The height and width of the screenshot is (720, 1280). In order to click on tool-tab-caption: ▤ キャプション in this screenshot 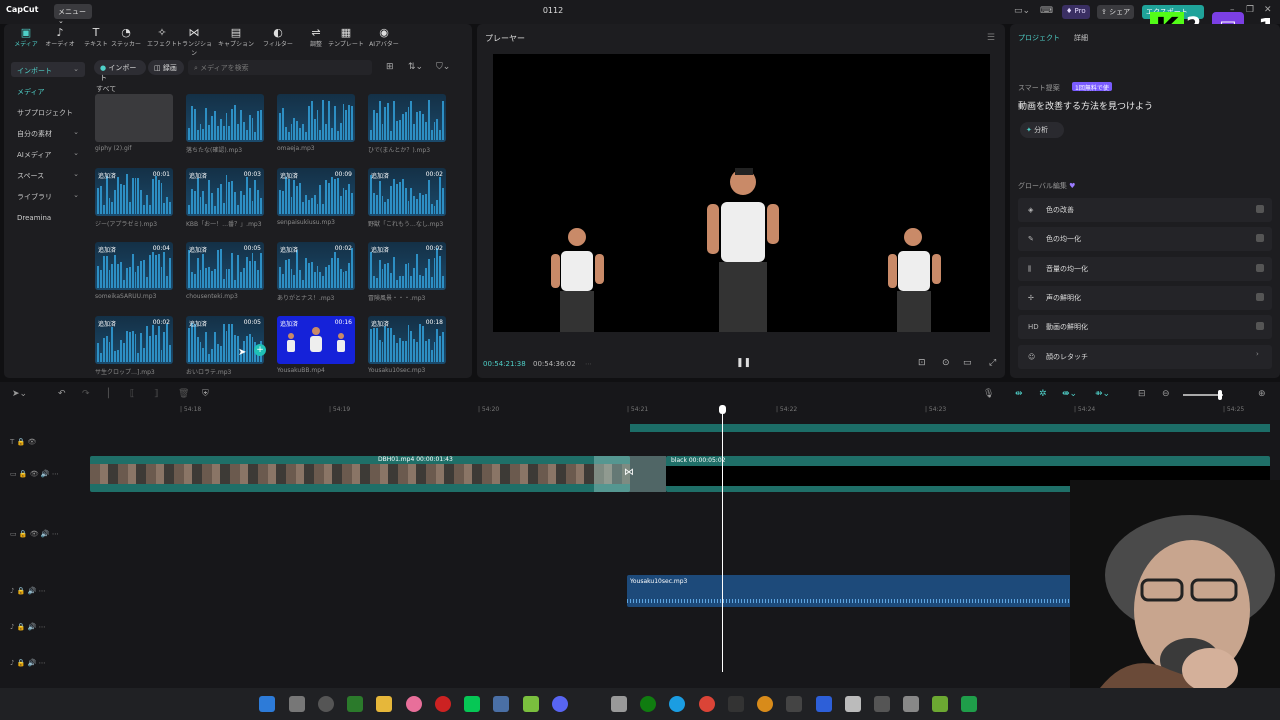, I will do `click(236, 38)`.